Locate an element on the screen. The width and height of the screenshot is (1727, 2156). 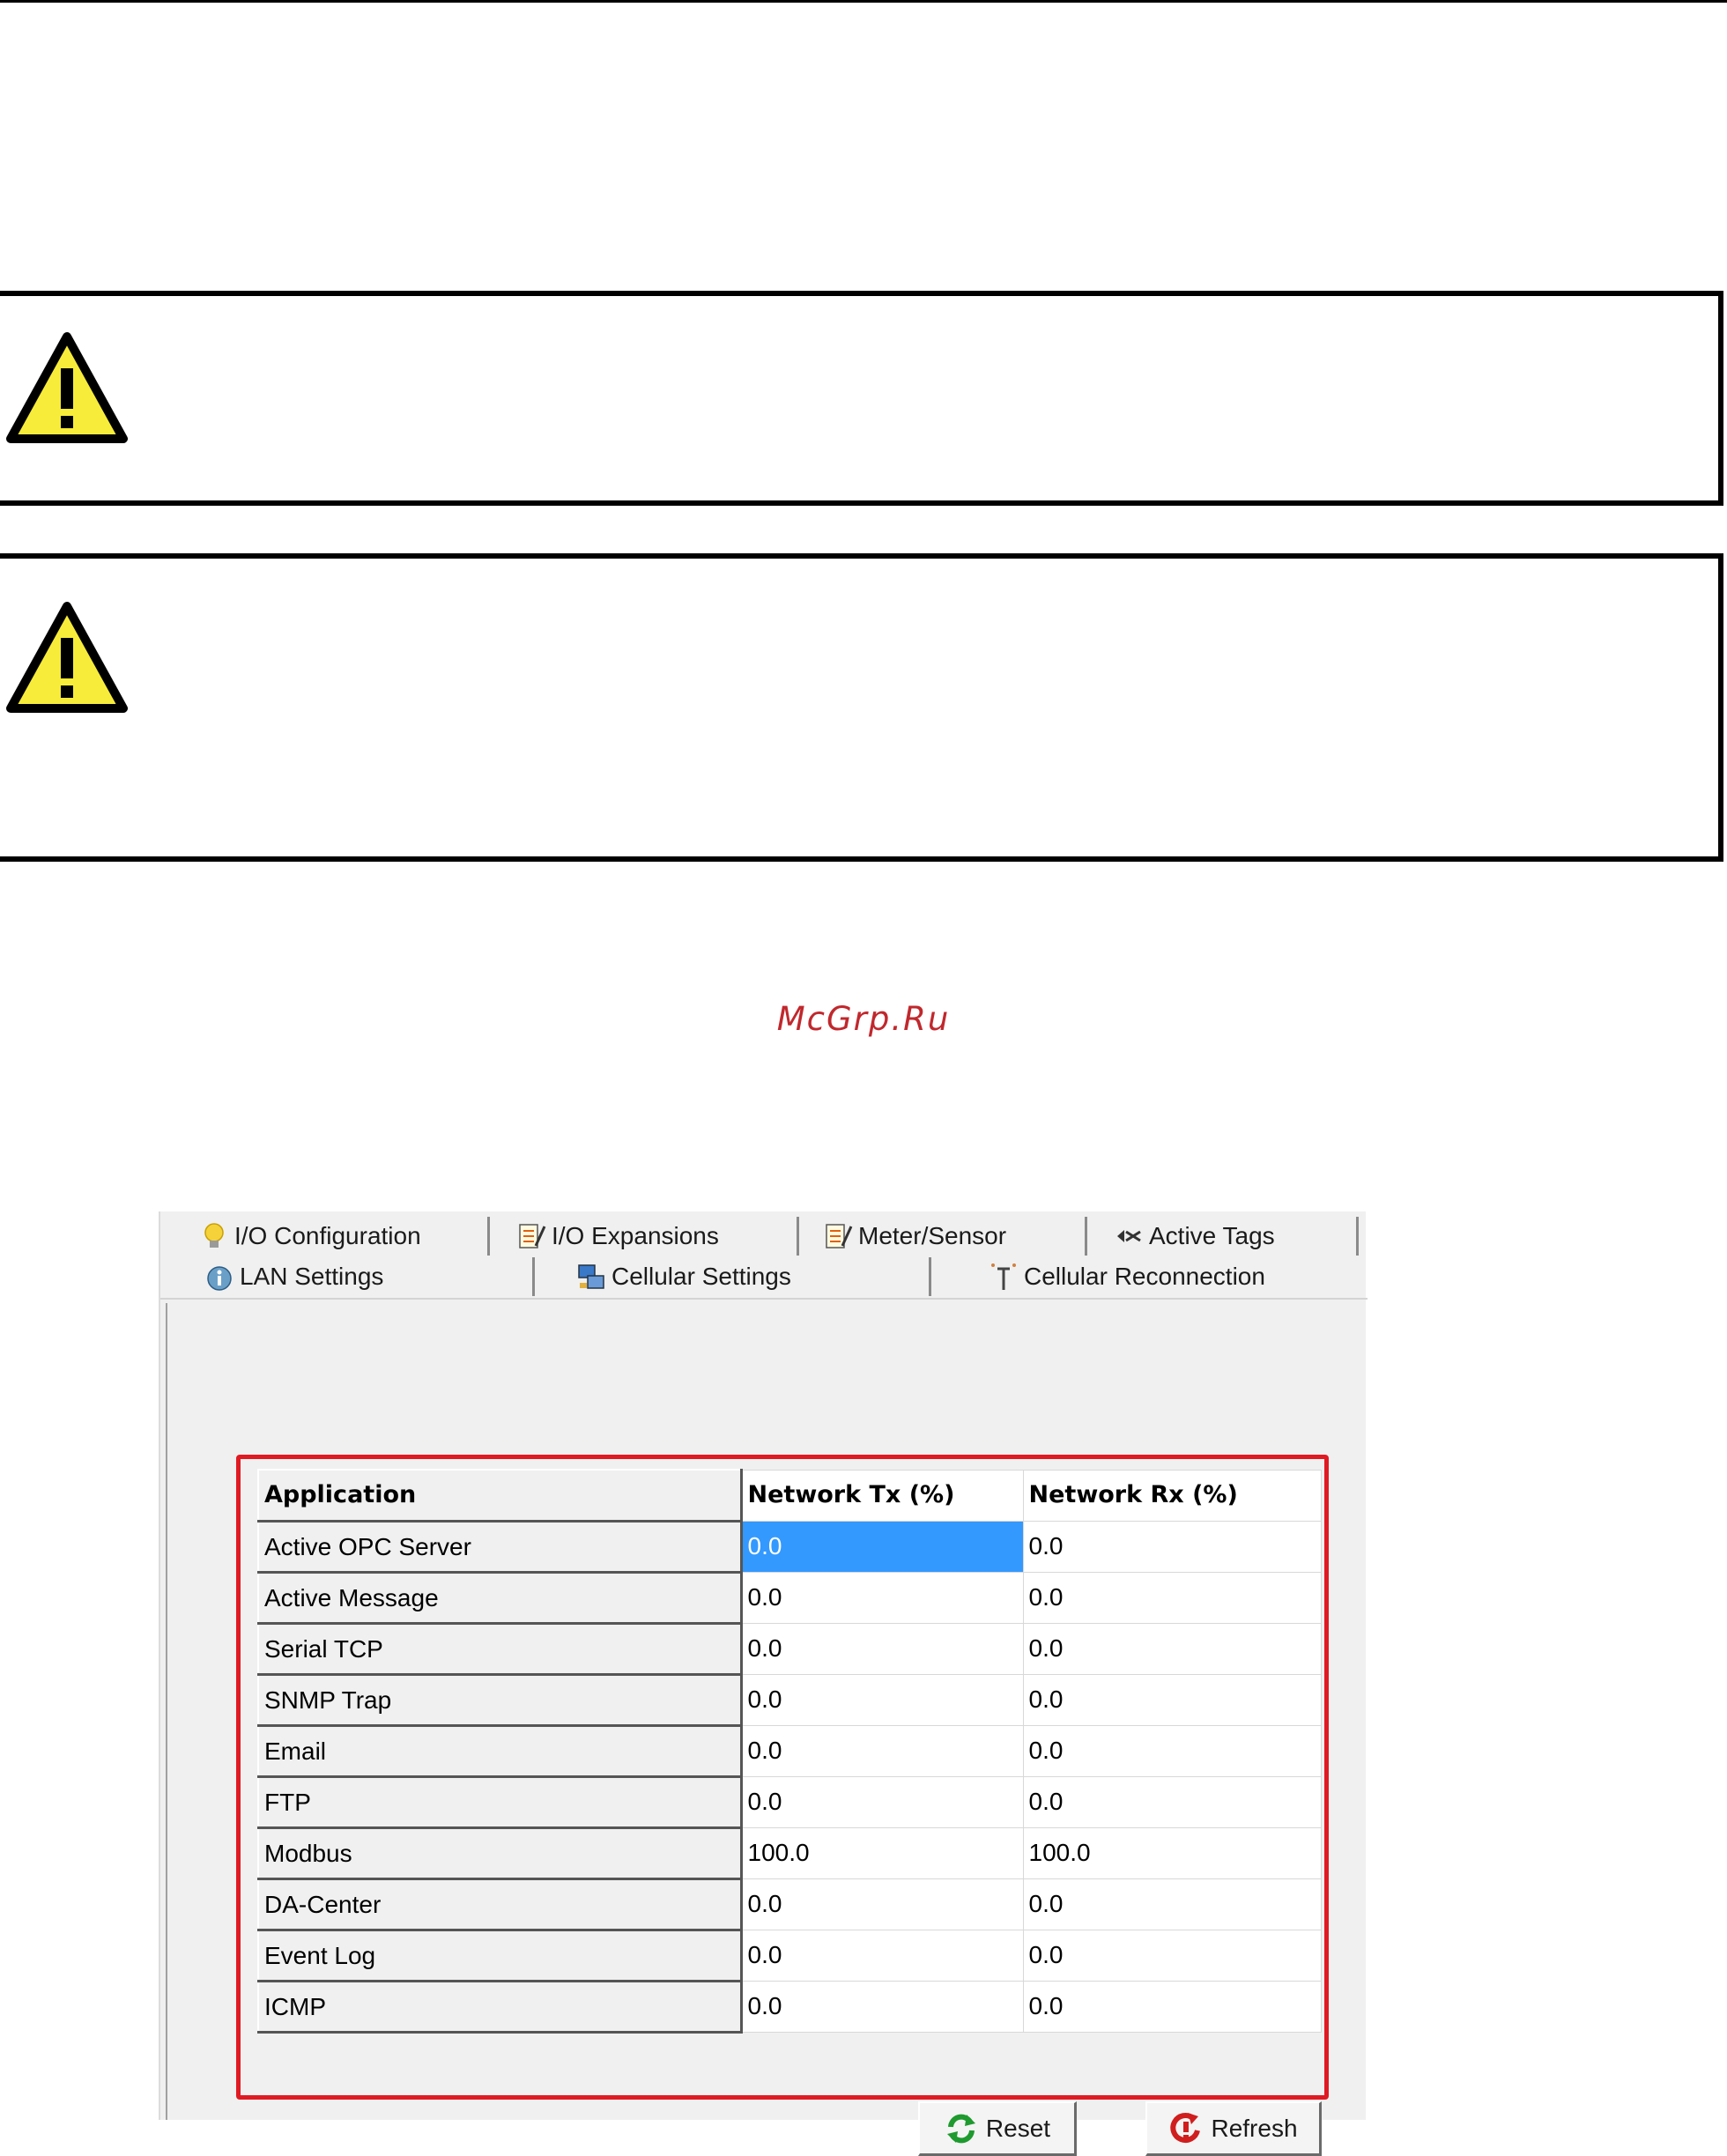
table-row: Email 0.0 0.0 is located at coordinates (789, 1751).